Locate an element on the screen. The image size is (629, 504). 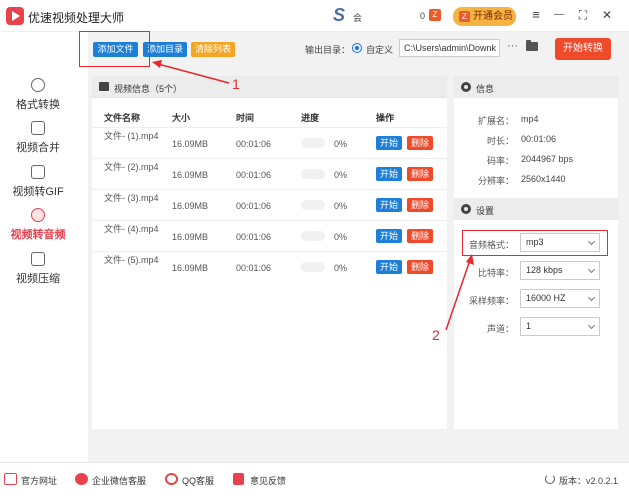
sidebar-item-video-merge: 视频合并 is located at coordinates (38, 145).